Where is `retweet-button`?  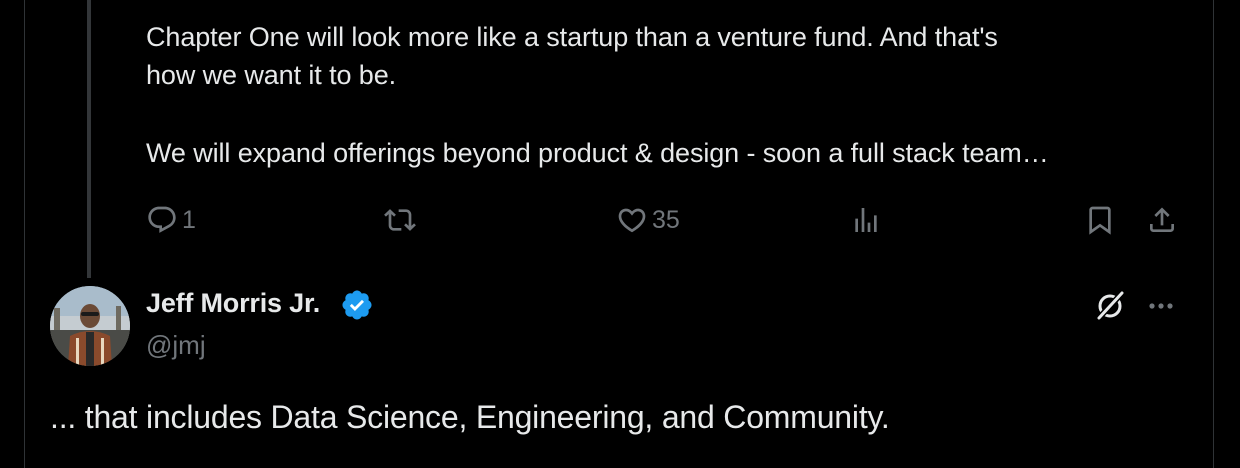 retweet-button is located at coordinates (400, 220).